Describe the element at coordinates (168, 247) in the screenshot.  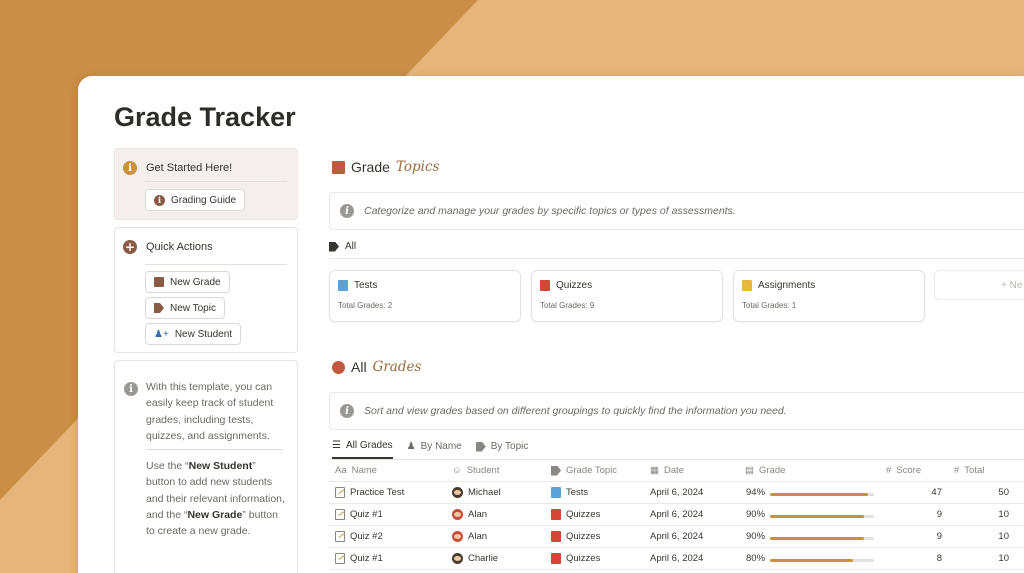
I see `quick-actions-header: + Quick Actions` at that location.